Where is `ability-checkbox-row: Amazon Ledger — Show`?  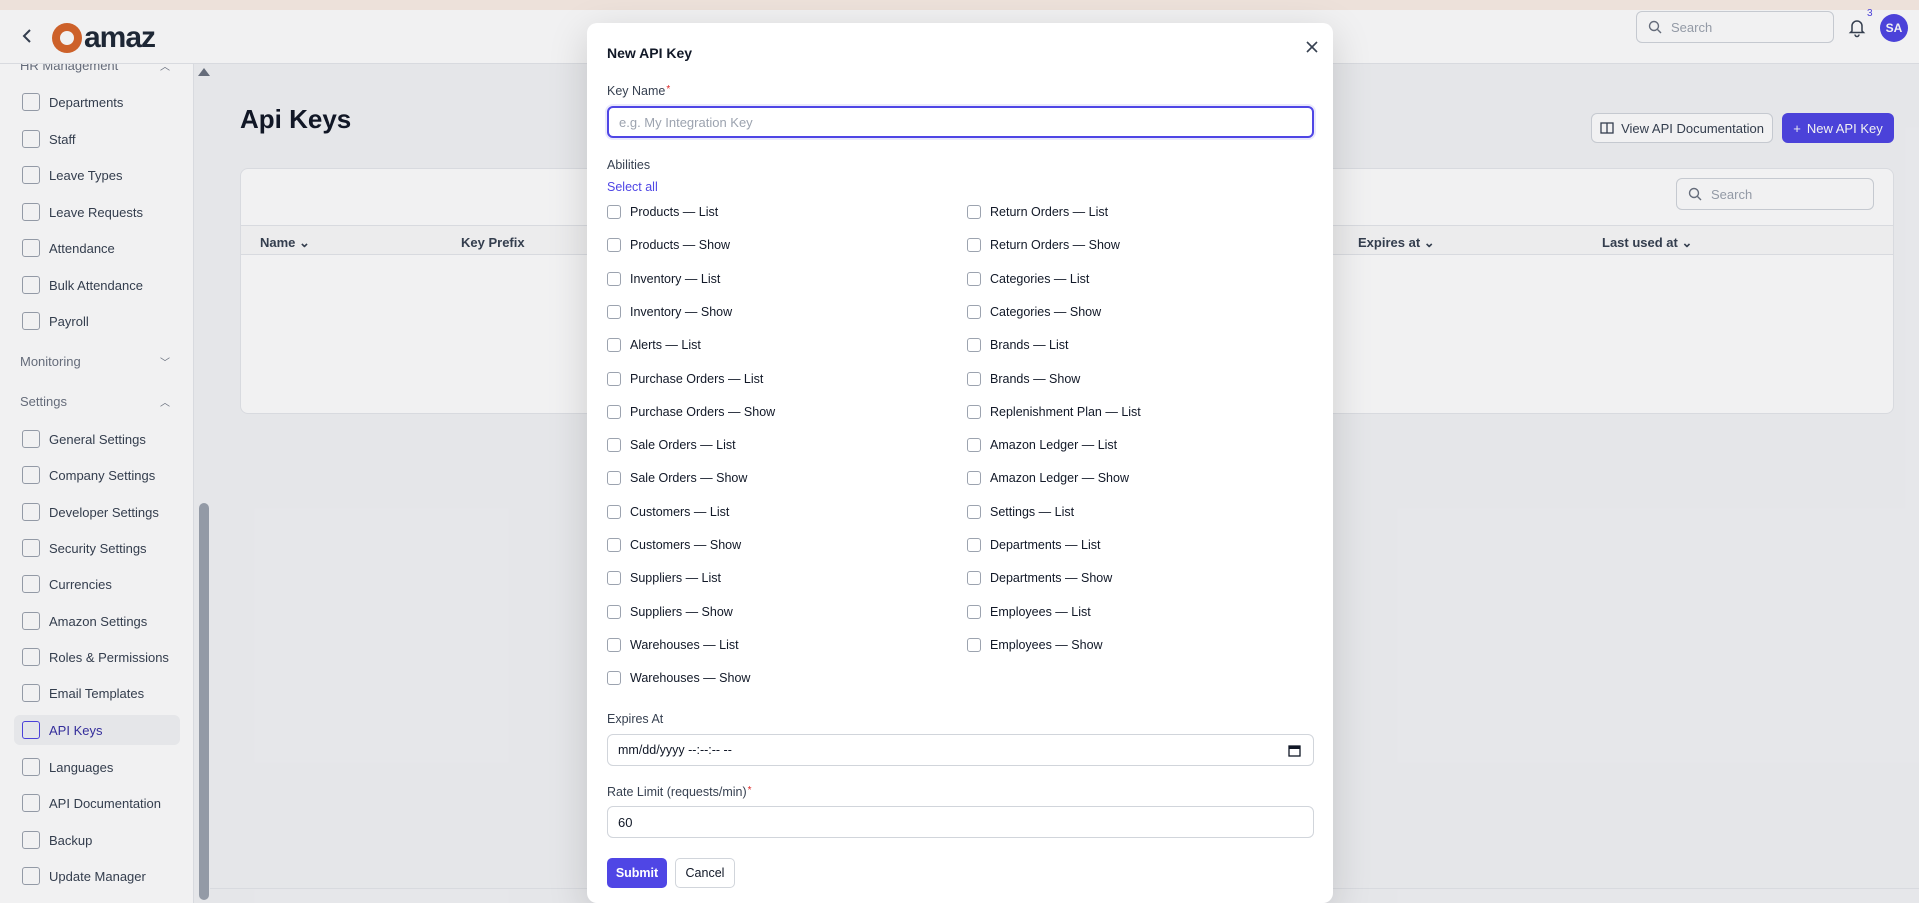
ability-checkbox-row: Amazon Ledger — Show is located at coordinates (1048, 478).